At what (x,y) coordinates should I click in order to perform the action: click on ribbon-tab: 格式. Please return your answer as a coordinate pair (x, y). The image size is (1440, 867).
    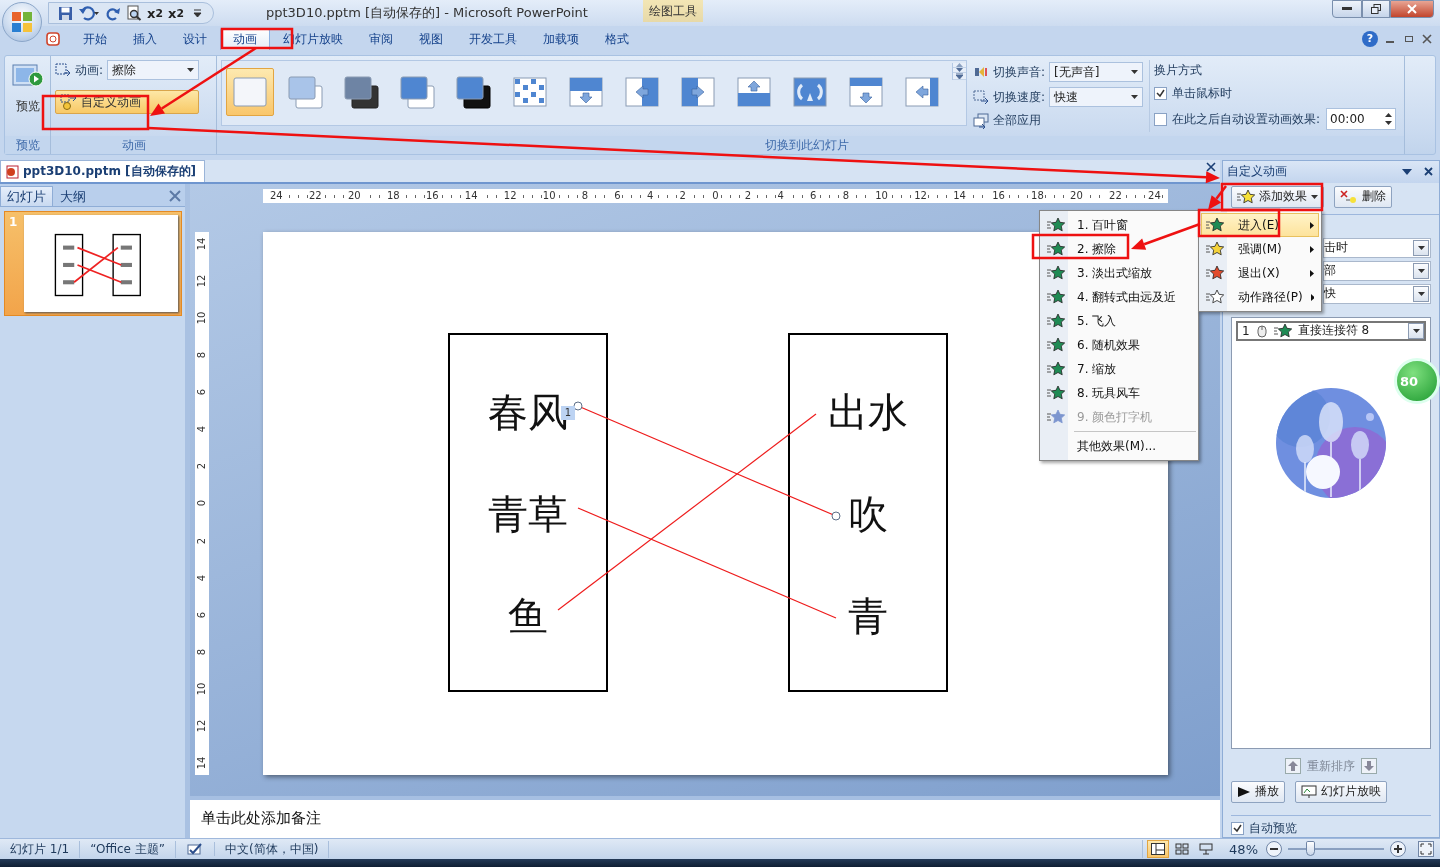
    Looking at the image, I should click on (617, 39).